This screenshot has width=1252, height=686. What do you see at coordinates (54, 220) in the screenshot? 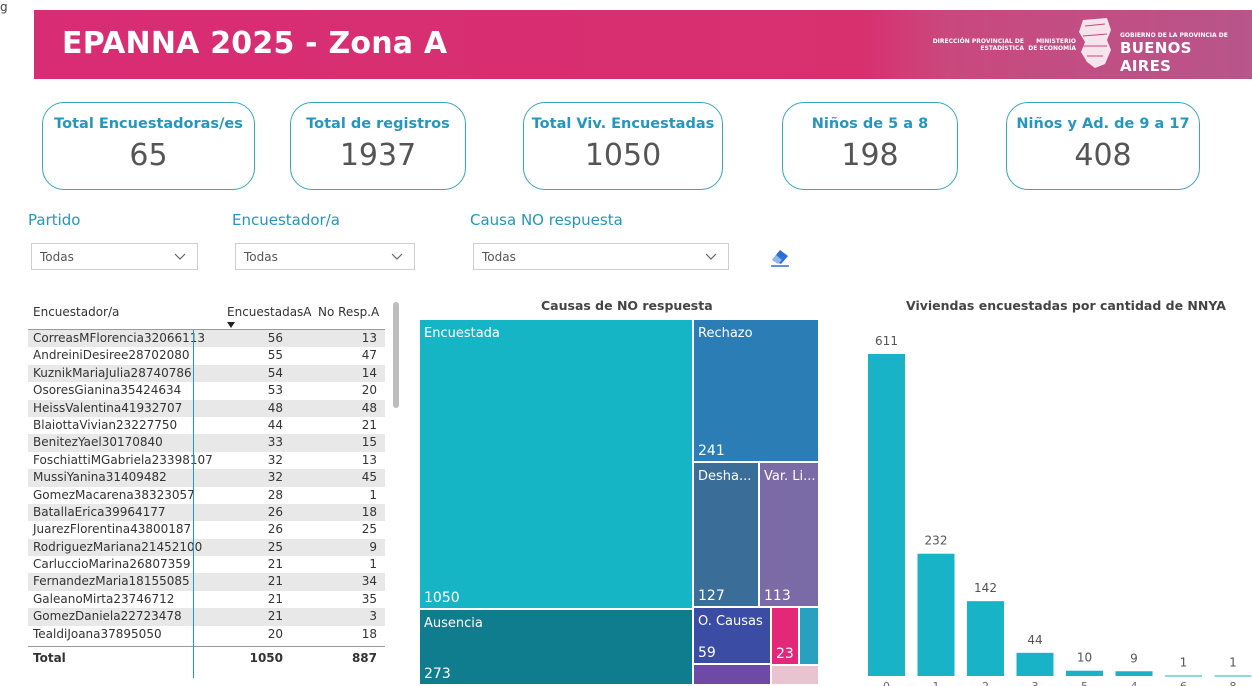
I see `filter-label-partido: Partido` at bounding box center [54, 220].